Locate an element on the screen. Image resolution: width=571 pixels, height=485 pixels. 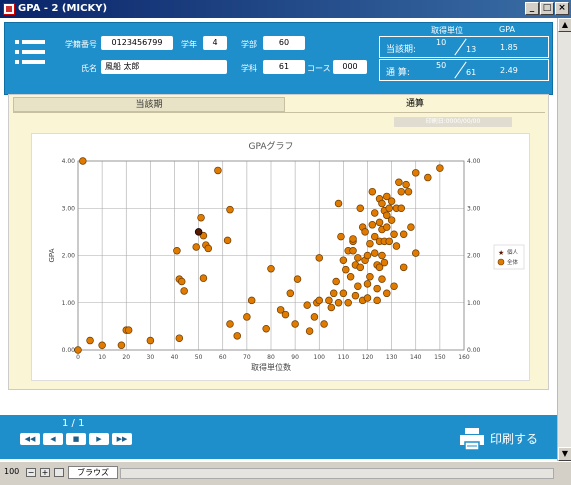
toggle-status-icon is located at coordinates (59, 472).